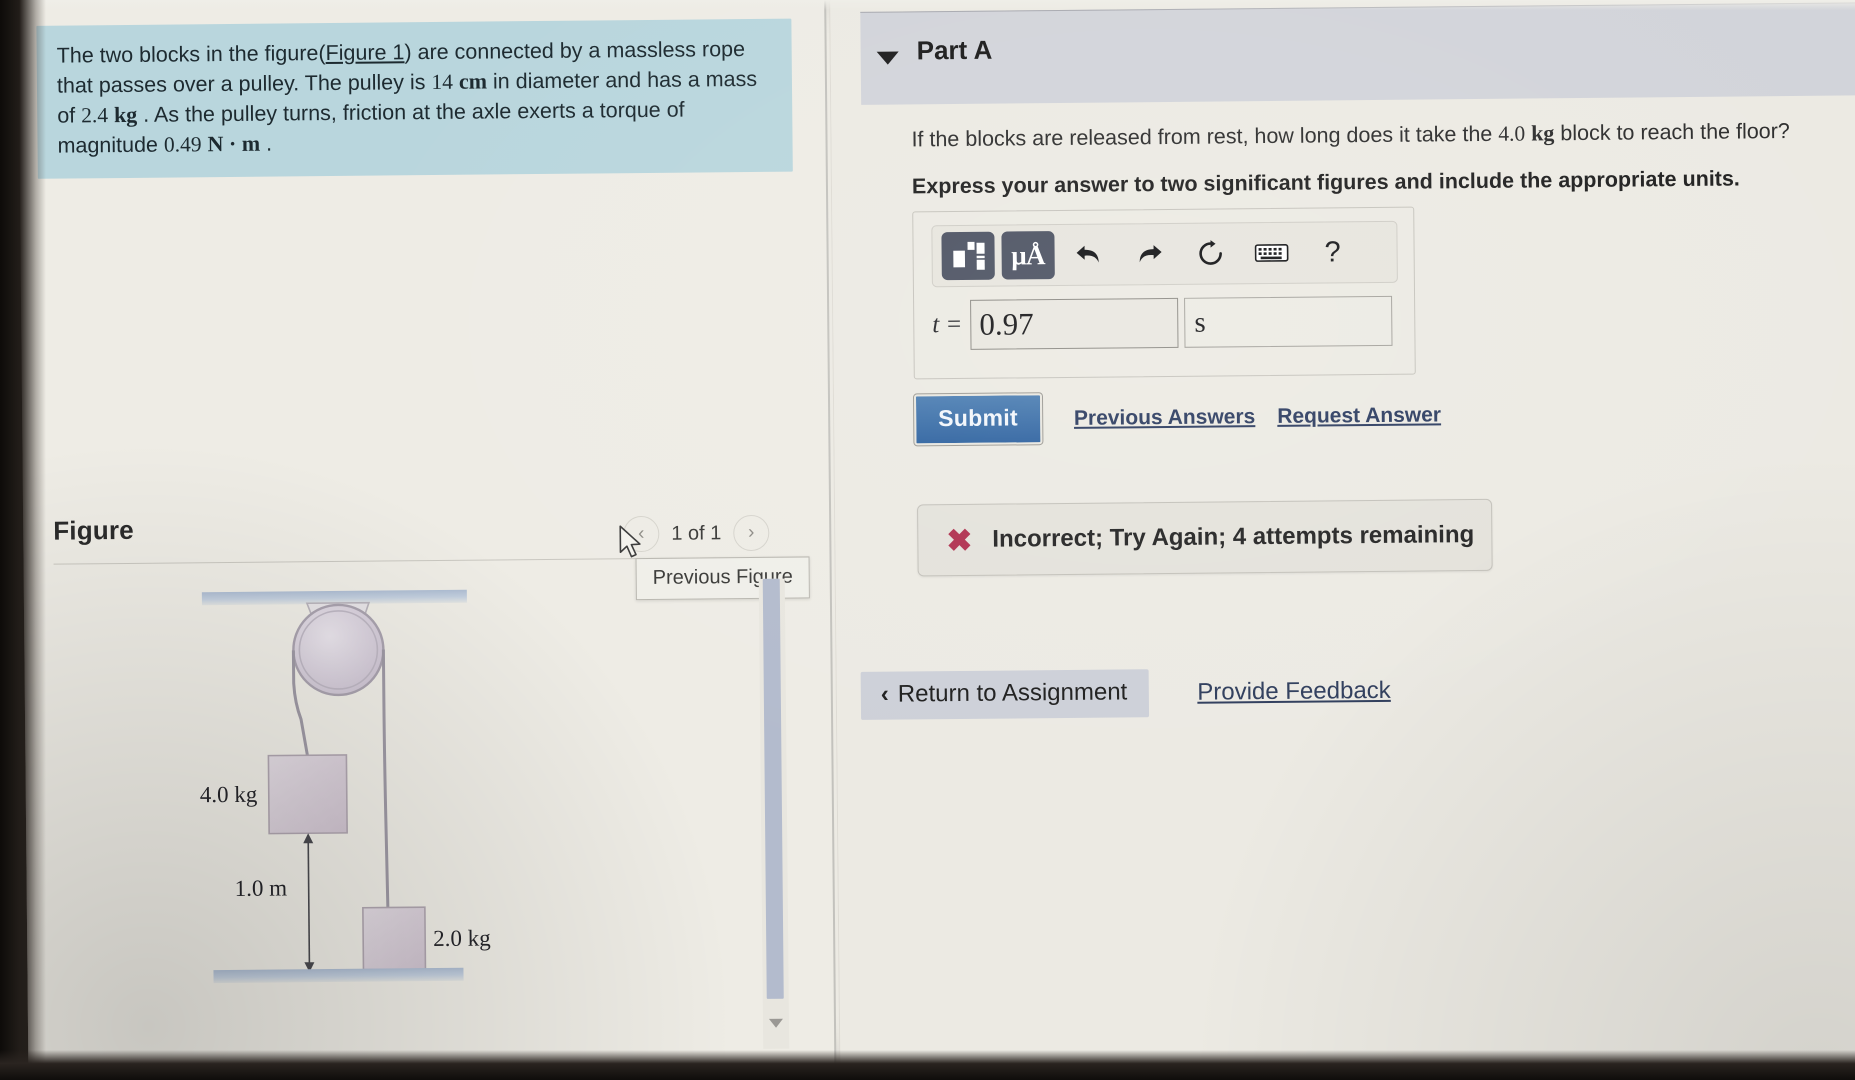 The width and height of the screenshot is (1855, 1080). I want to click on units-button: μÅ, so click(1028, 255).